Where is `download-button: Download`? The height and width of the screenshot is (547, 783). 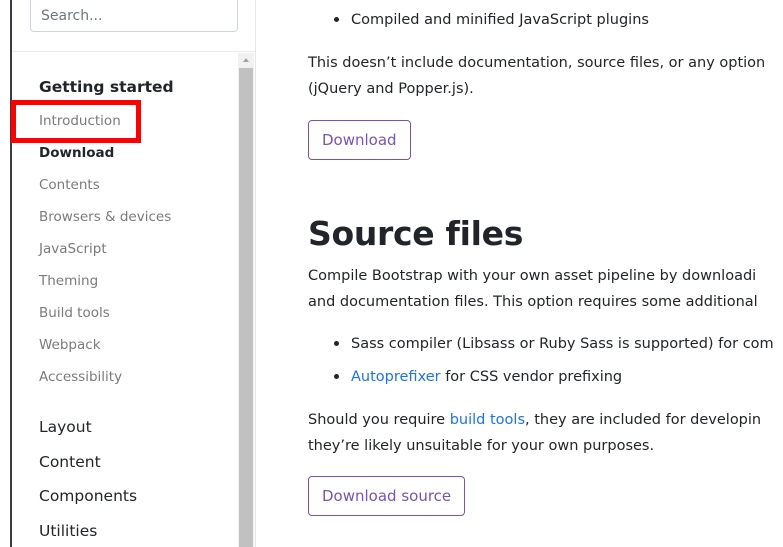 download-button: Download is located at coordinates (359, 140).